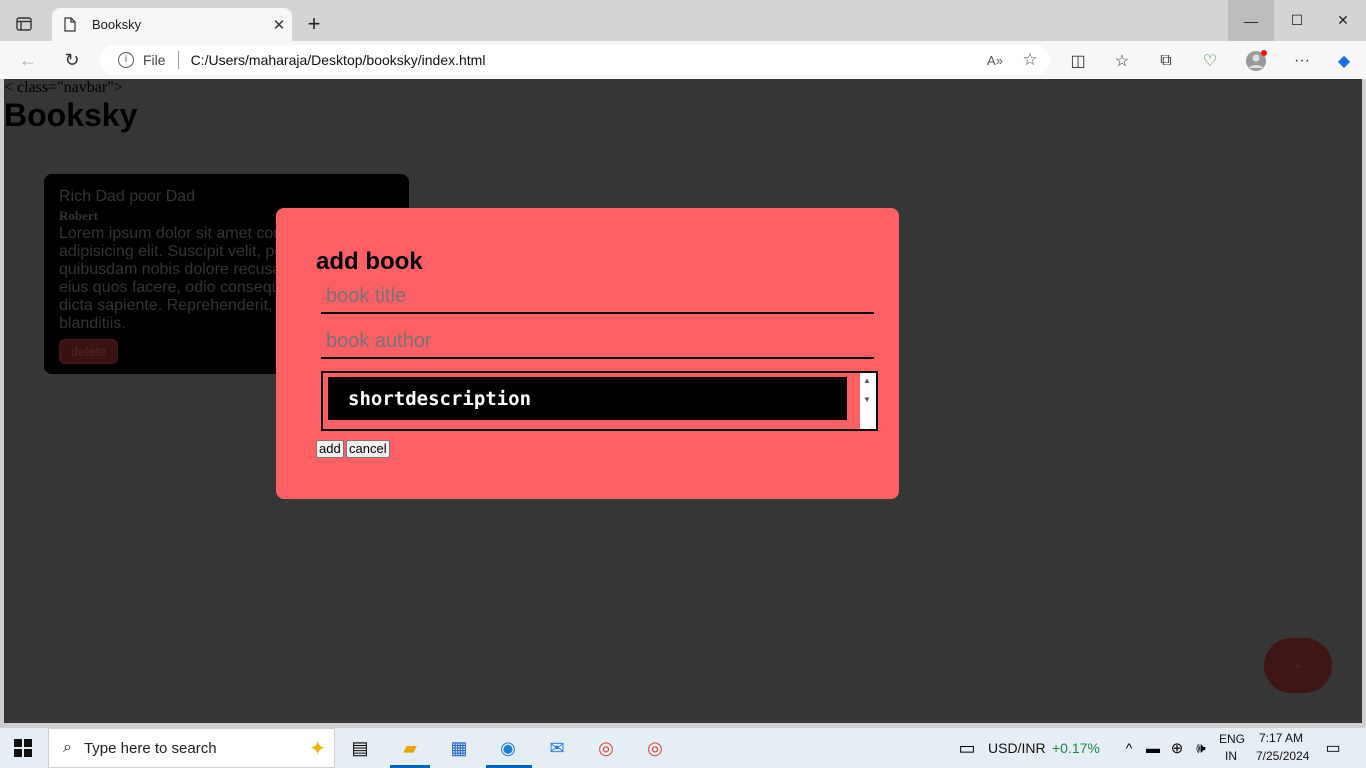  What do you see at coordinates (1251, 20) in the screenshot?
I see `window-minimize-button: —` at bounding box center [1251, 20].